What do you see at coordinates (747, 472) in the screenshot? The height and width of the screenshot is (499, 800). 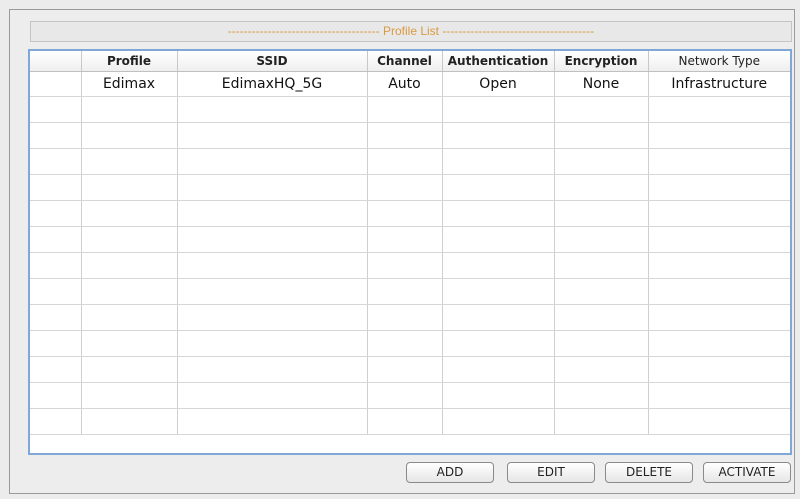 I see `activate-button: ACTIVATE` at bounding box center [747, 472].